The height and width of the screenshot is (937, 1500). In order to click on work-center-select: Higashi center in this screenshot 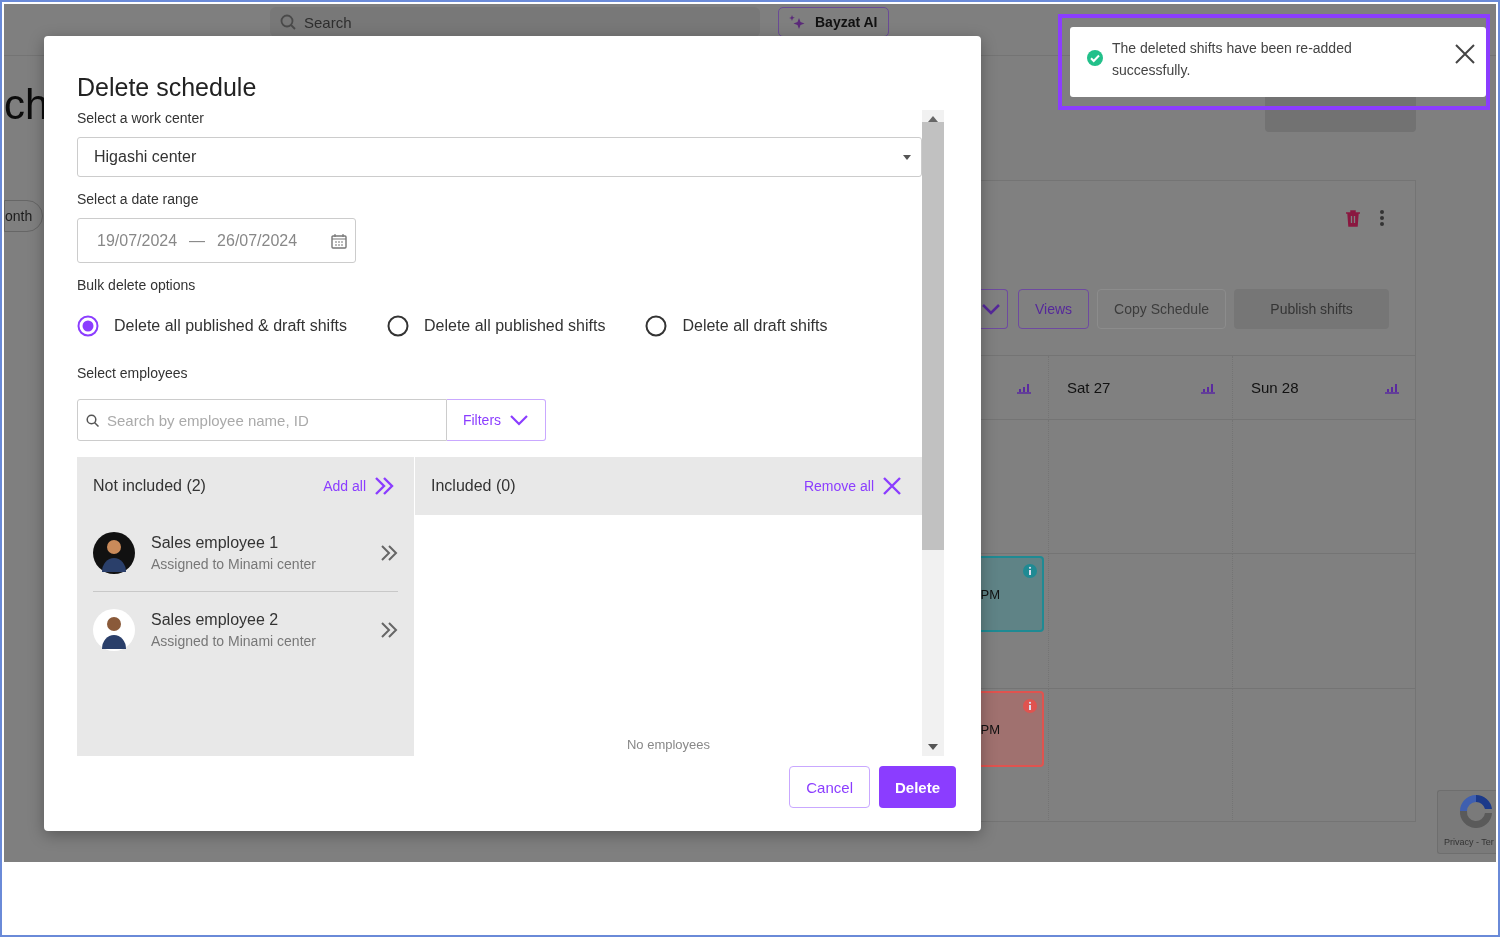, I will do `click(499, 157)`.